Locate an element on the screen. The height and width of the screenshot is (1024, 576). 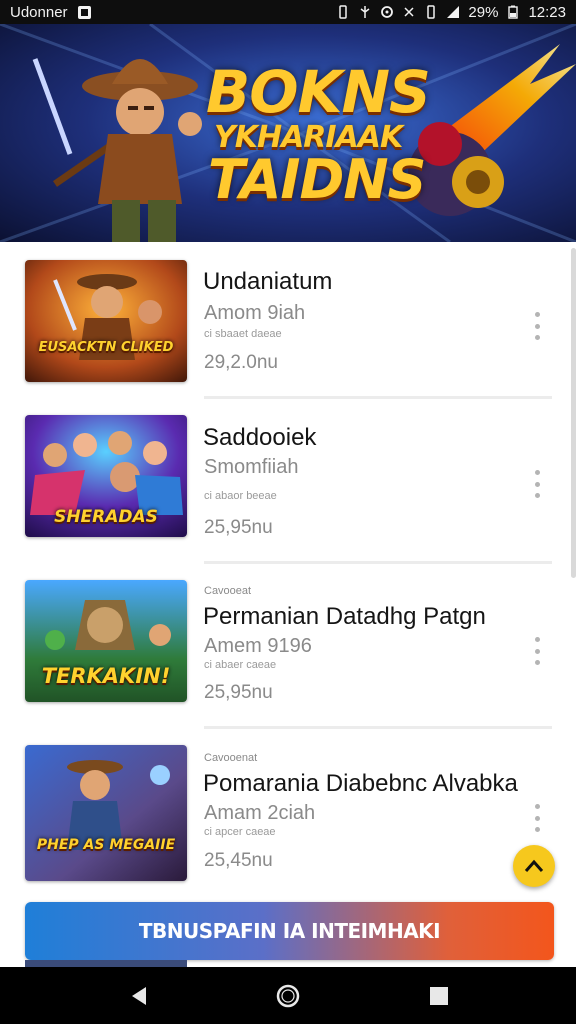
item-meta: ci sbaaet daeae is located at coordinates (243, 334).